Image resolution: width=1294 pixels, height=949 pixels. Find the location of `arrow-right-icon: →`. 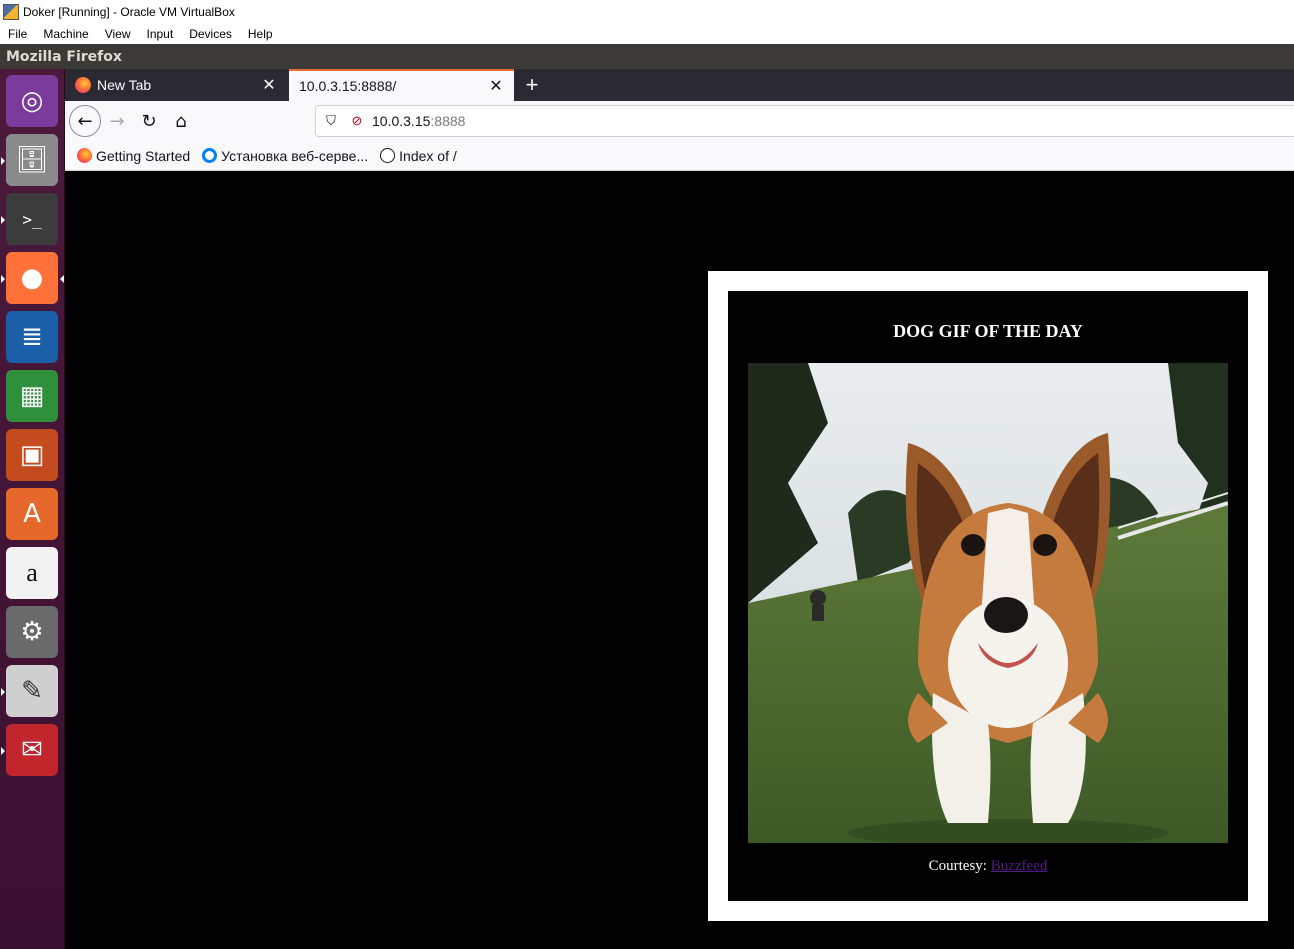

arrow-right-icon: → is located at coordinates (117, 121).